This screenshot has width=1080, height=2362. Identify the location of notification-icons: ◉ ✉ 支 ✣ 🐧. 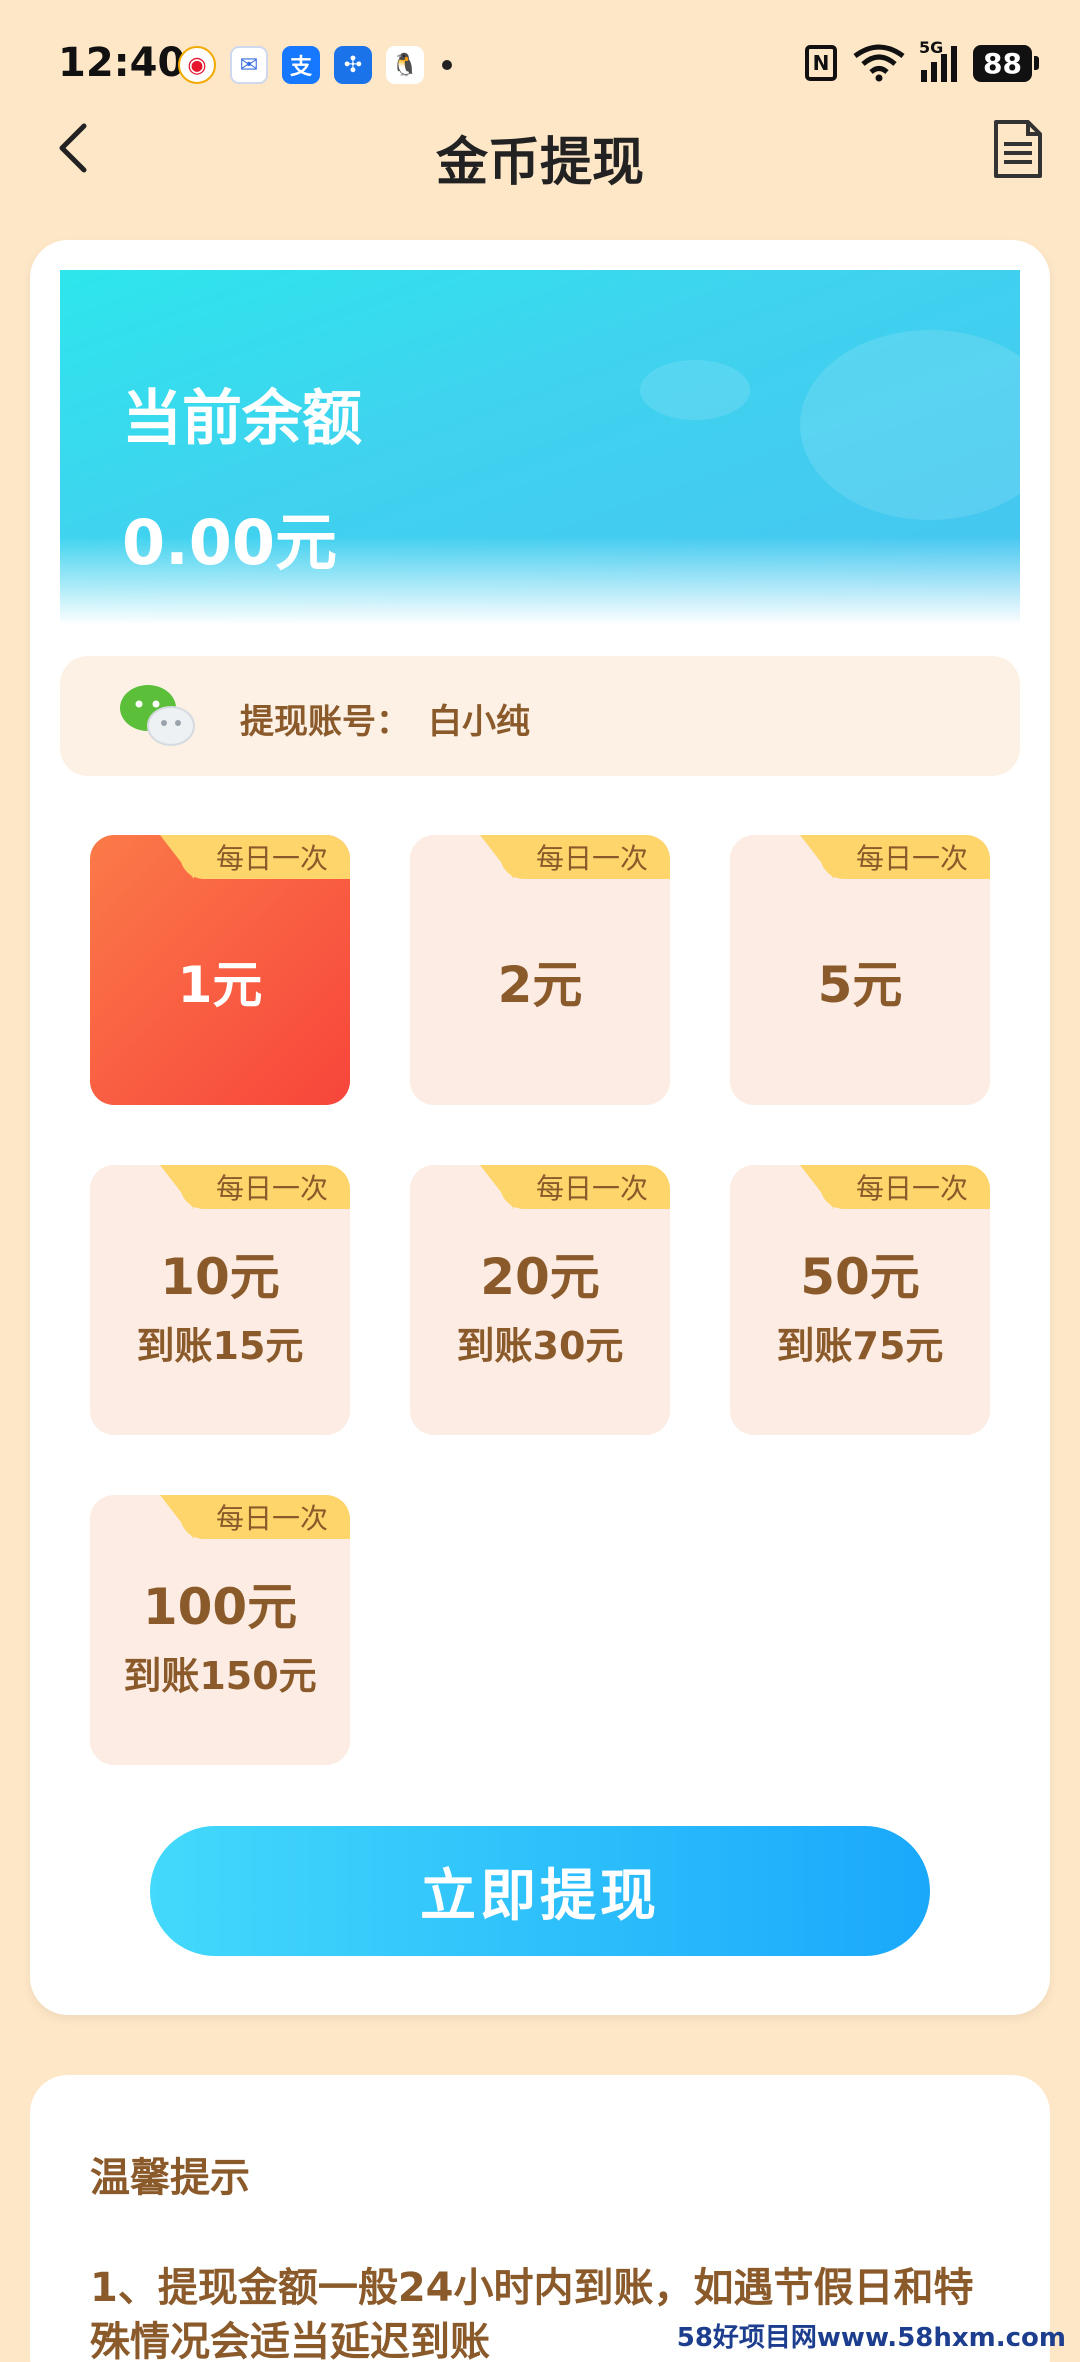
(315, 65).